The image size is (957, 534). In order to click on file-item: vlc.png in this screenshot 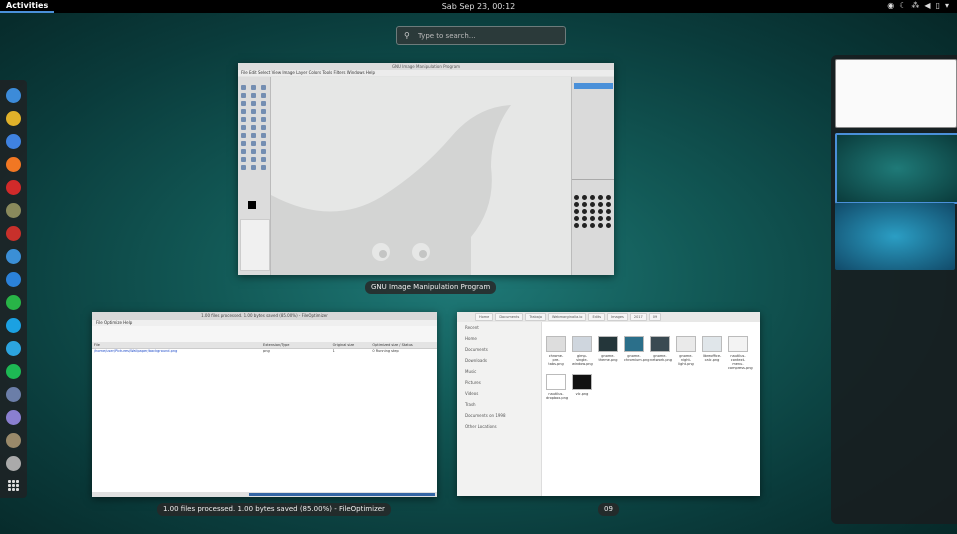, I will do `click(582, 385)`.